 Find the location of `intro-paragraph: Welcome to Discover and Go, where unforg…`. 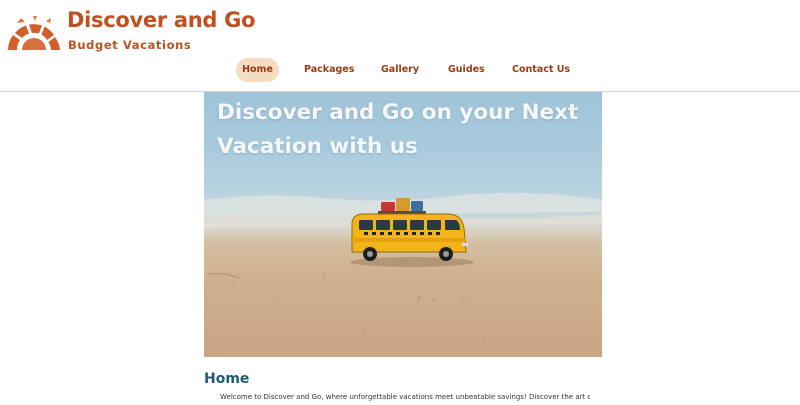

intro-paragraph: Welcome to Discover and Go, where unforg… is located at coordinates (405, 397).